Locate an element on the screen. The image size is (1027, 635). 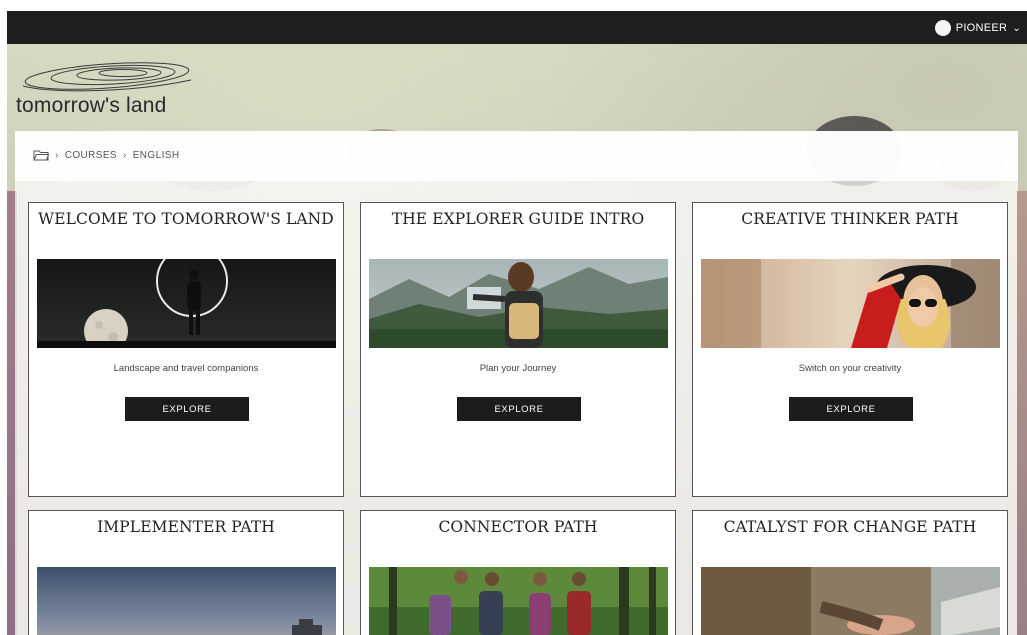
swirl-logo-icon is located at coordinates (107, 77).